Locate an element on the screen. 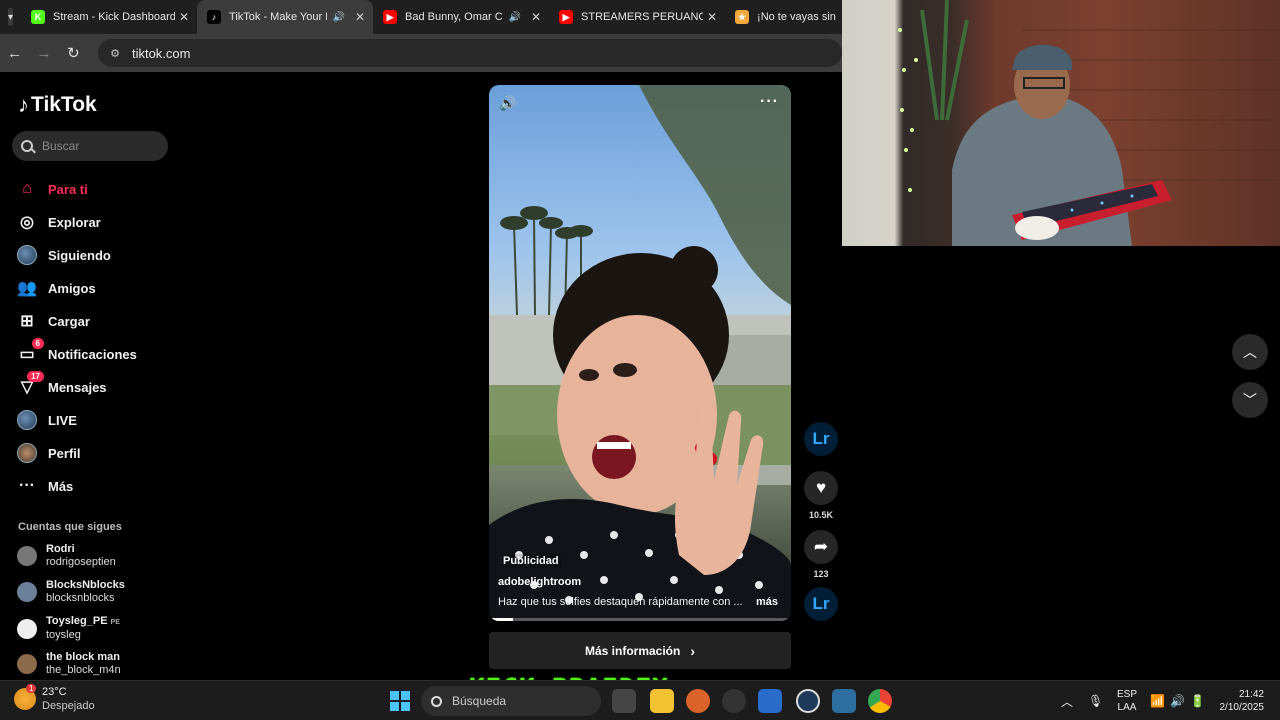 The image size is (1280, 720). tiktok-logo: ♪ TikTok is located at coordinates (57, 105).